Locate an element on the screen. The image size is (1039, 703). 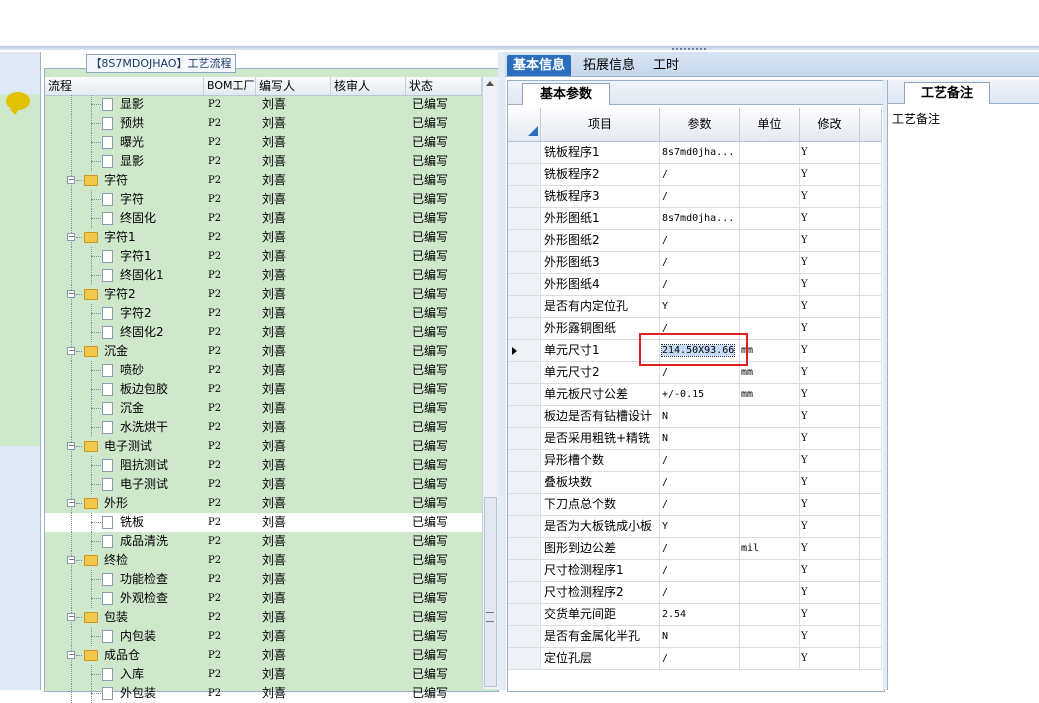
col-param: 参数 is located at coordinates (700, 124).